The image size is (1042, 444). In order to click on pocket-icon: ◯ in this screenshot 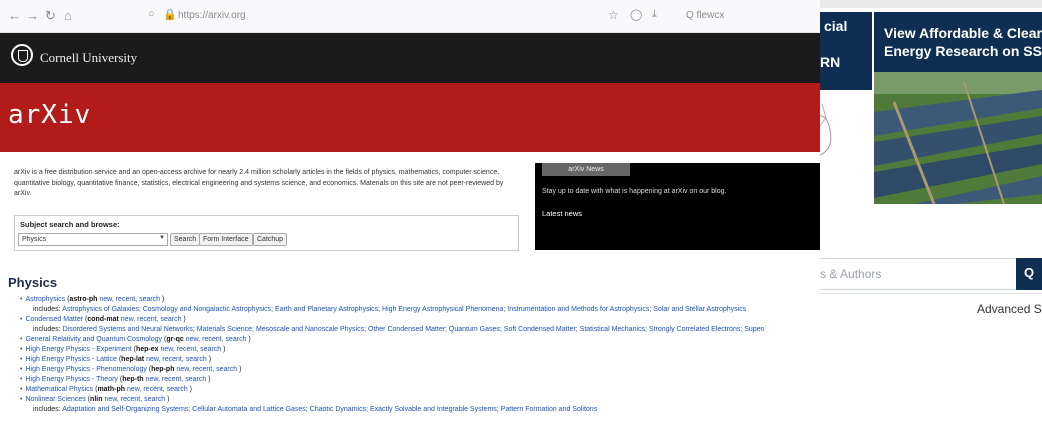, I will do `click(636, 14)`.